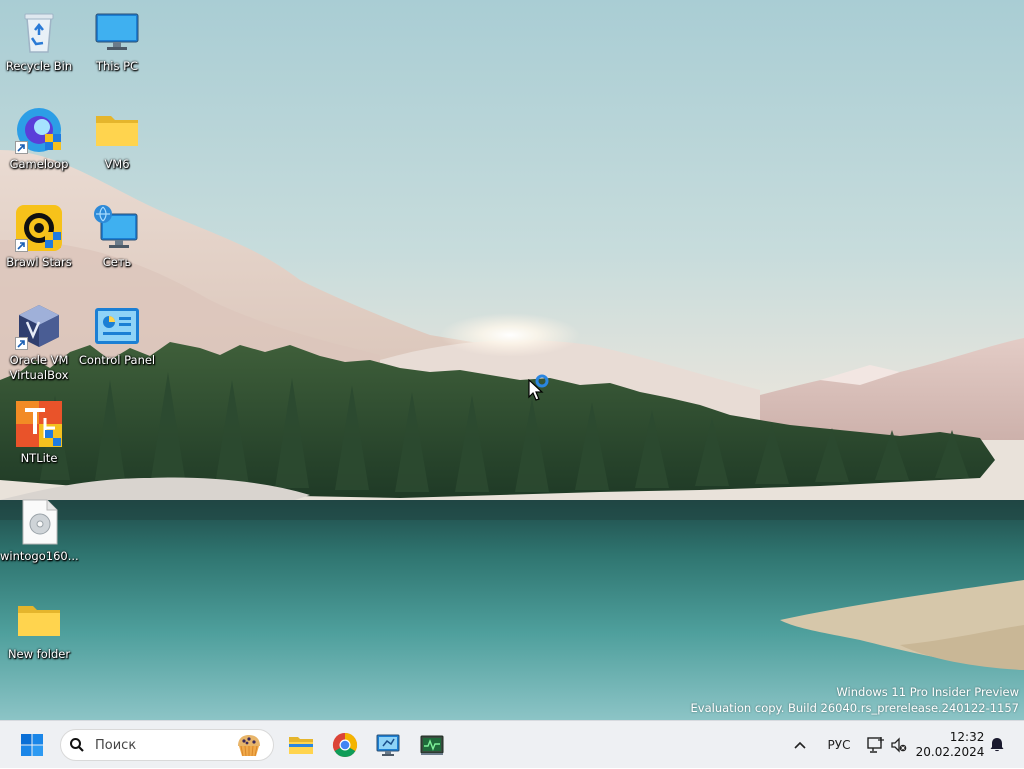 The image size is (1024, 769). I want to click on taskbar-app-control-panel, so click(388, 745).